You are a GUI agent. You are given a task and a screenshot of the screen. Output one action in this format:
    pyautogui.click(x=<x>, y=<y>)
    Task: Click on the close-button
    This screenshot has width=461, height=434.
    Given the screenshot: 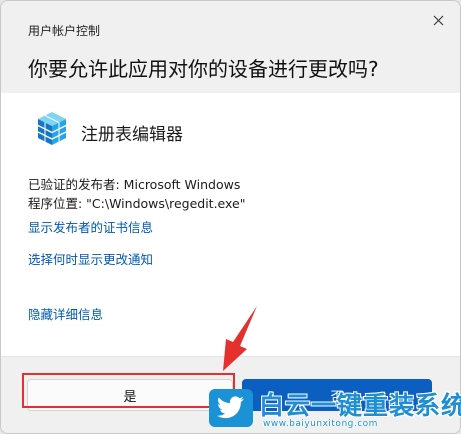 What is the action you would take?
    pyautogui.click(x=438, y=20)
    